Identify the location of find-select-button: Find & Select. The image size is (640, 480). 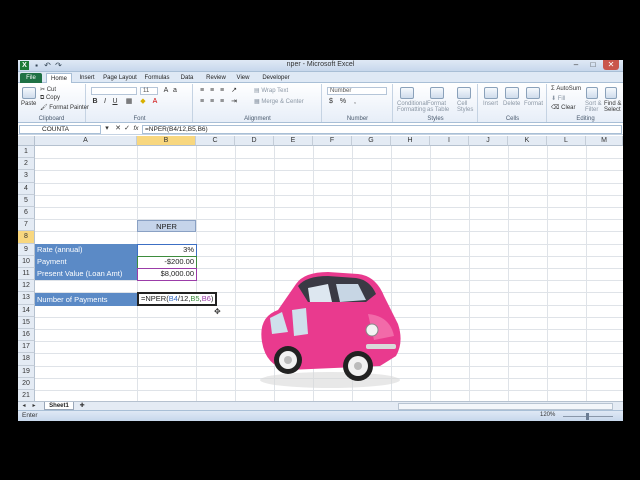
(613, 107).